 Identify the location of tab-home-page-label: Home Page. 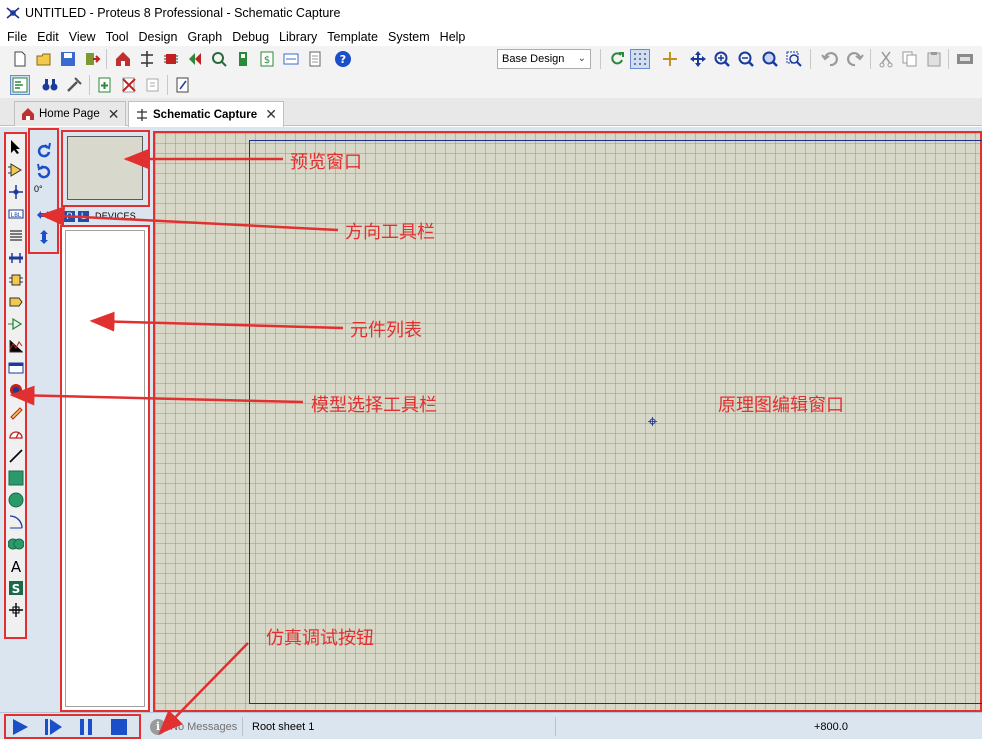
(69, 114).